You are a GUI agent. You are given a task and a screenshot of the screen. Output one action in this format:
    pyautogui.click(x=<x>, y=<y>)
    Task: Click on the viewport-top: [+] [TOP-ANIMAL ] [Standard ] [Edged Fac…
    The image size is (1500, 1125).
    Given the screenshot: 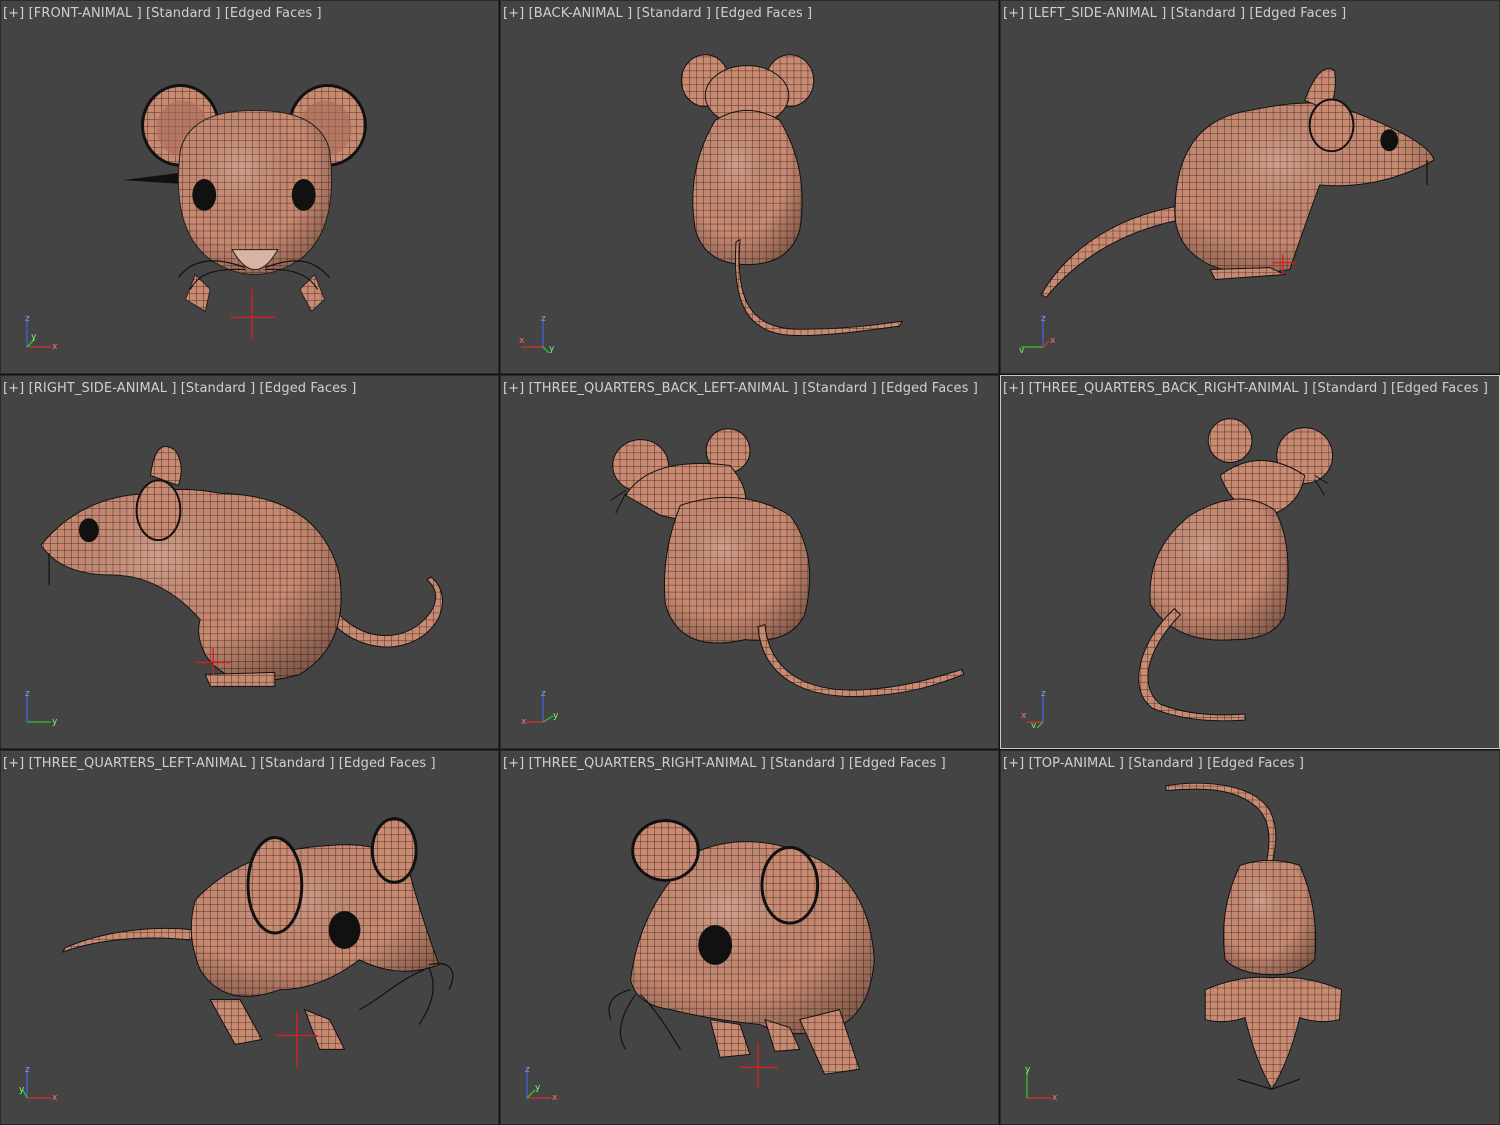 What is the action you would take?
    pyautogui.click(x=1250, y=937)
    